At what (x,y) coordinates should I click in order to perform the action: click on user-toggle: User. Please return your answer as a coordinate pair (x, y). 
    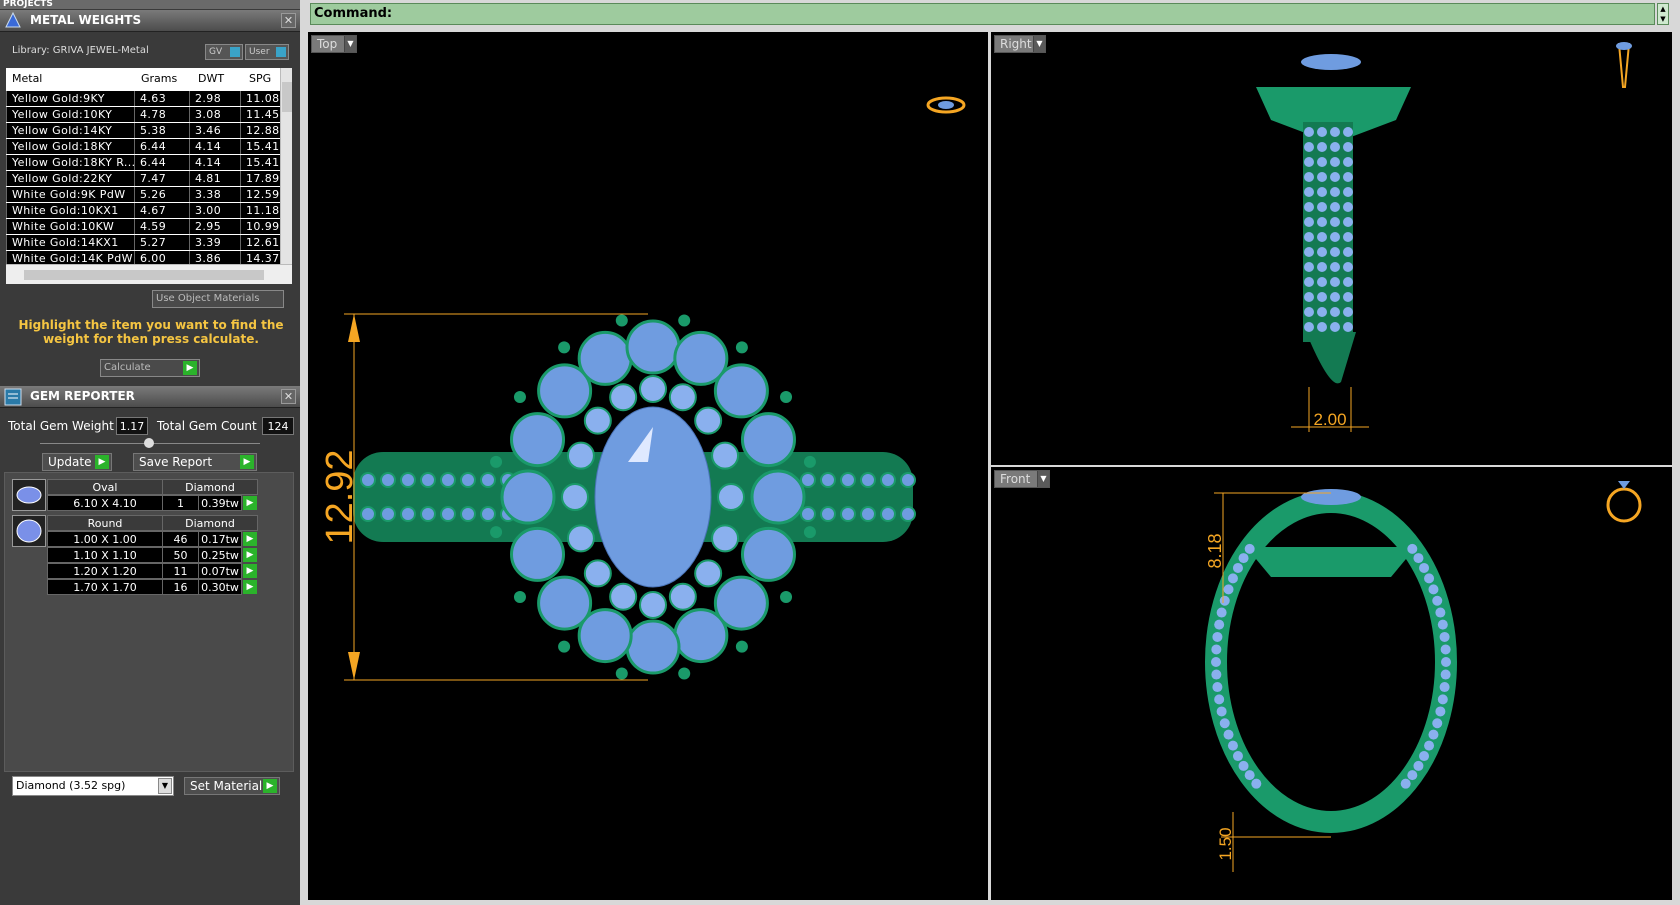
    Looking at the image, I should click on (267, 52).